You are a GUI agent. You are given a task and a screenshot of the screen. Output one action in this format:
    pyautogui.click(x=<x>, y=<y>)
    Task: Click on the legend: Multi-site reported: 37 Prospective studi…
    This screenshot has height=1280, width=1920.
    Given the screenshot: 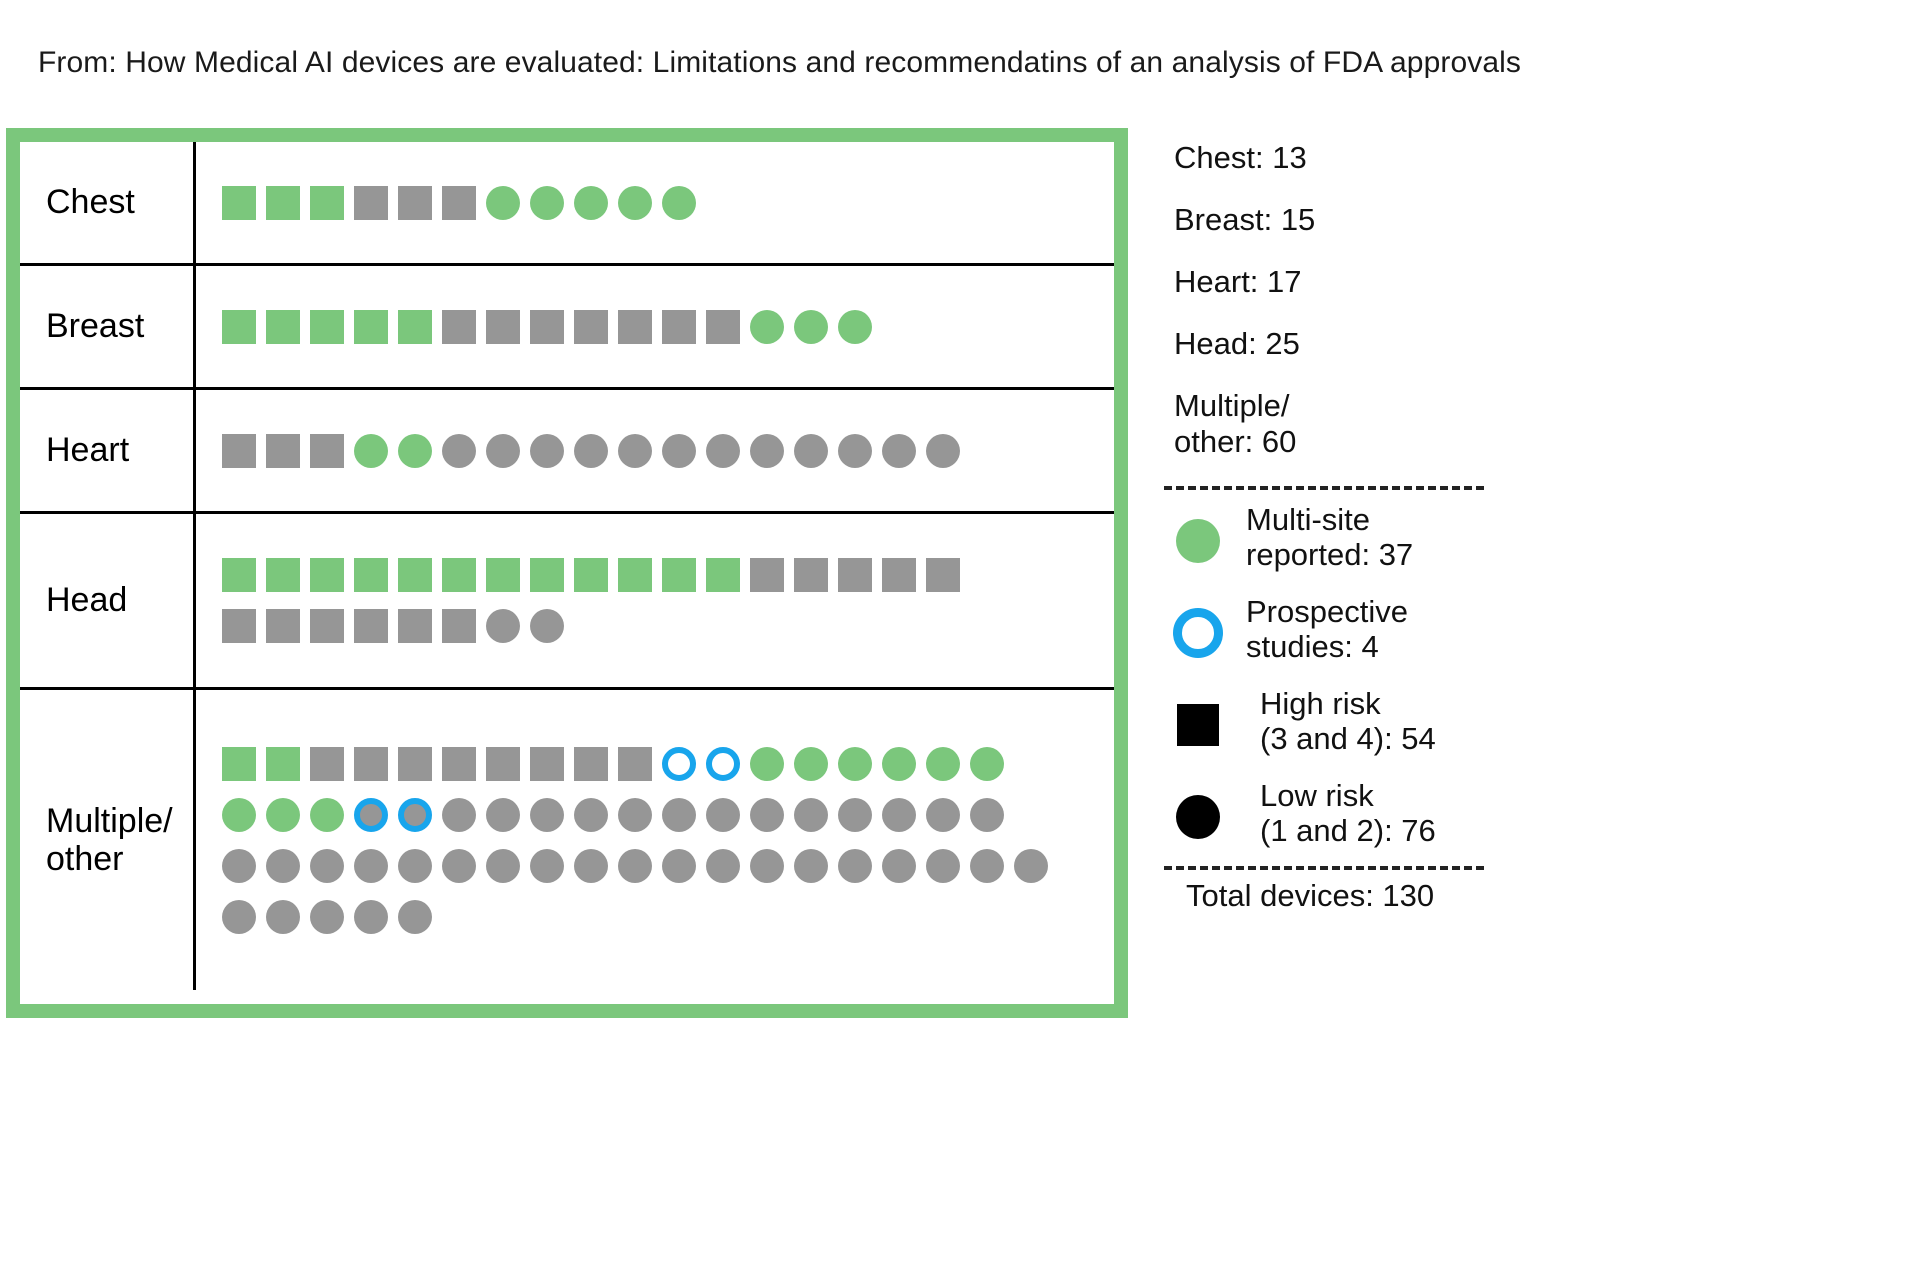 What is the action you would take?
    pyautogui.click(x=1530, y=679)
    